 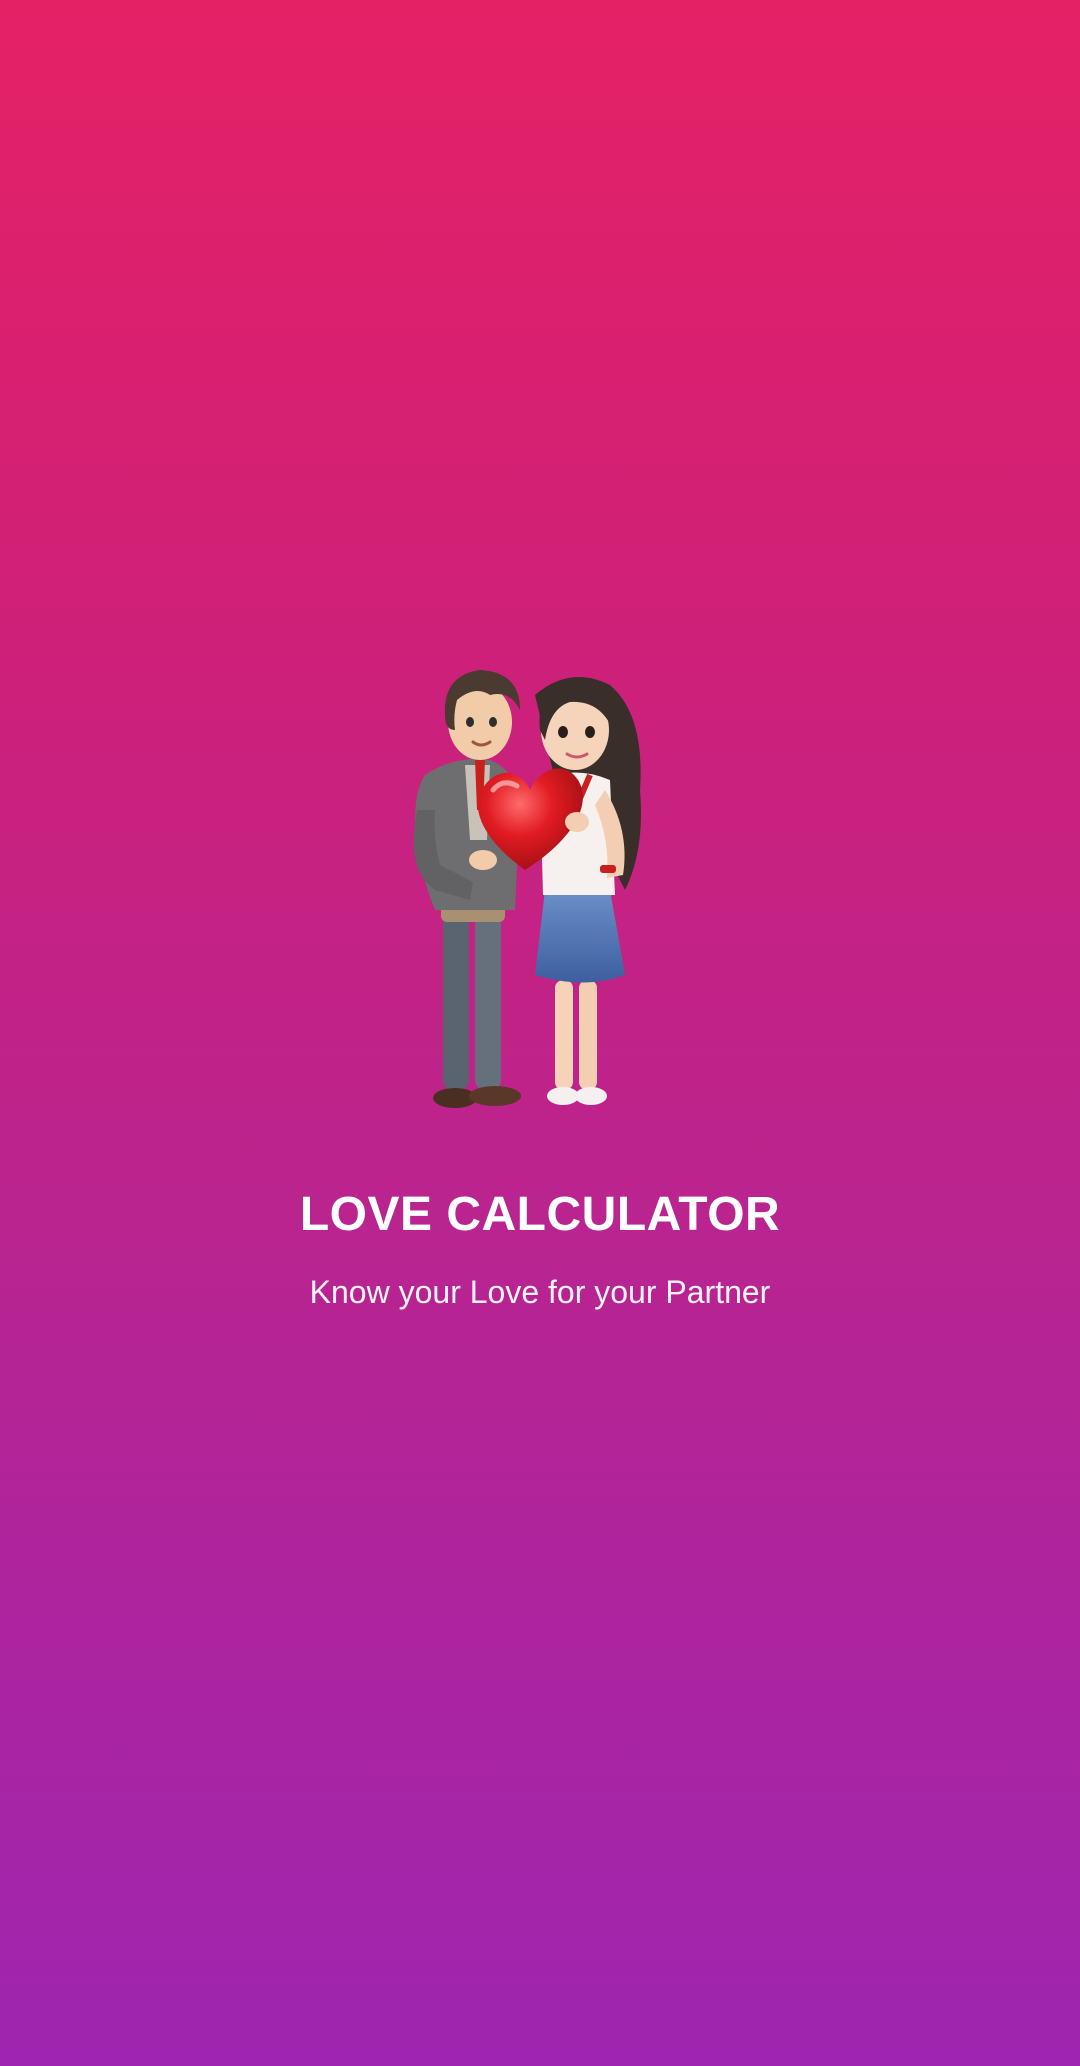 I want to click on app-tagline: Know your Love for your Partner, so click(x=540, y=1292).